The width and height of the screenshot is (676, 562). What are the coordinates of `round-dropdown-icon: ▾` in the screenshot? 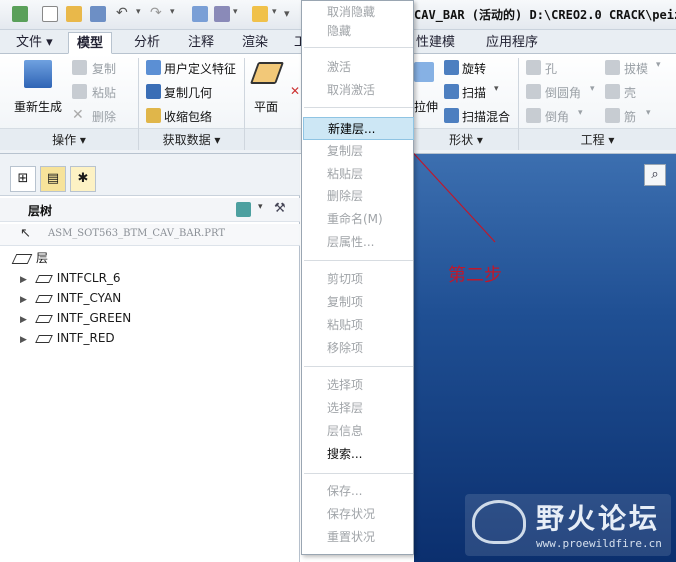 It's located at (592, 89).